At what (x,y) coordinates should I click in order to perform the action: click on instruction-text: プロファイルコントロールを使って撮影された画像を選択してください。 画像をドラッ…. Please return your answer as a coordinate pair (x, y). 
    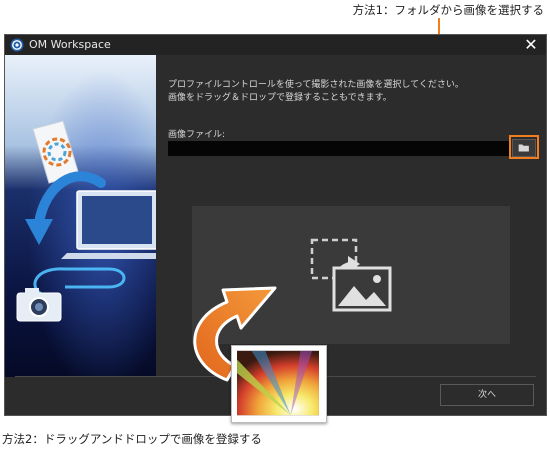
    Looking at the image, I should click on (316, 92).